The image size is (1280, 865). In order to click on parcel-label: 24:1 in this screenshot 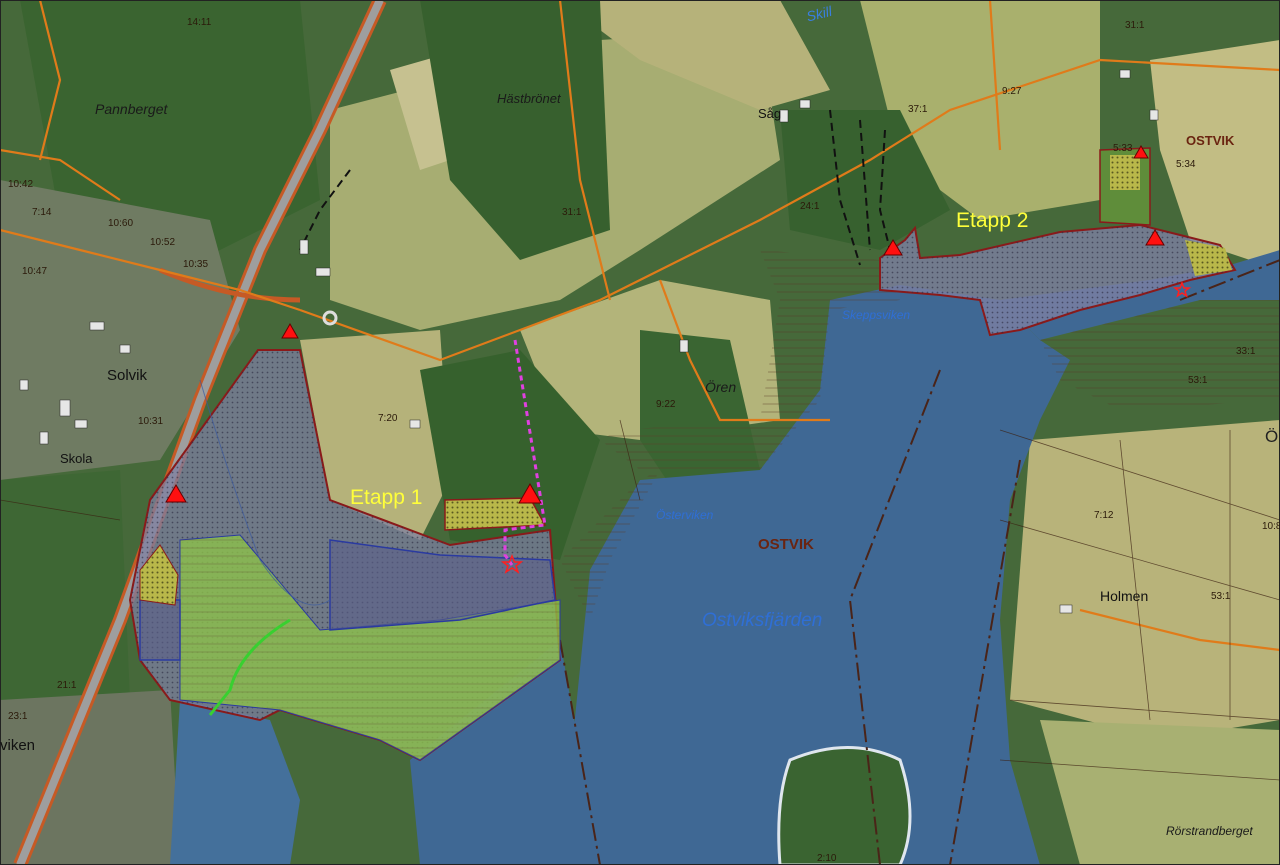, I will do `click(810, 206)`.